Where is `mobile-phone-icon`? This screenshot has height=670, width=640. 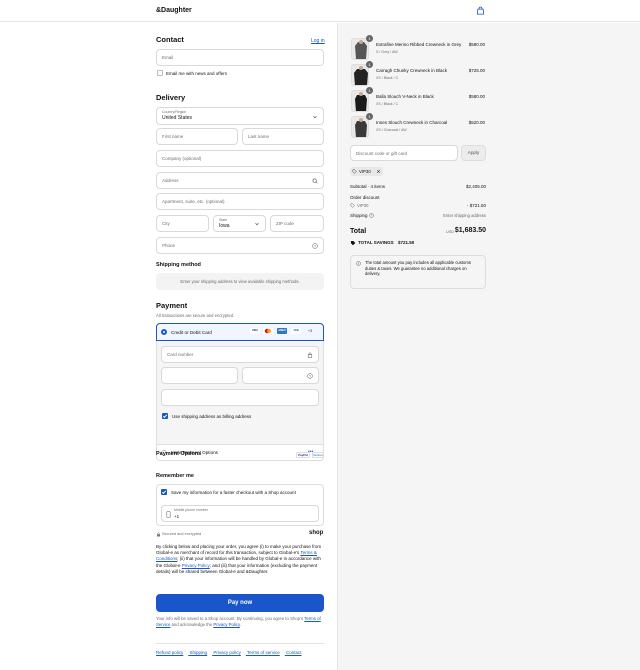 mobile-phone-icon is located at coordinates (168, 514).